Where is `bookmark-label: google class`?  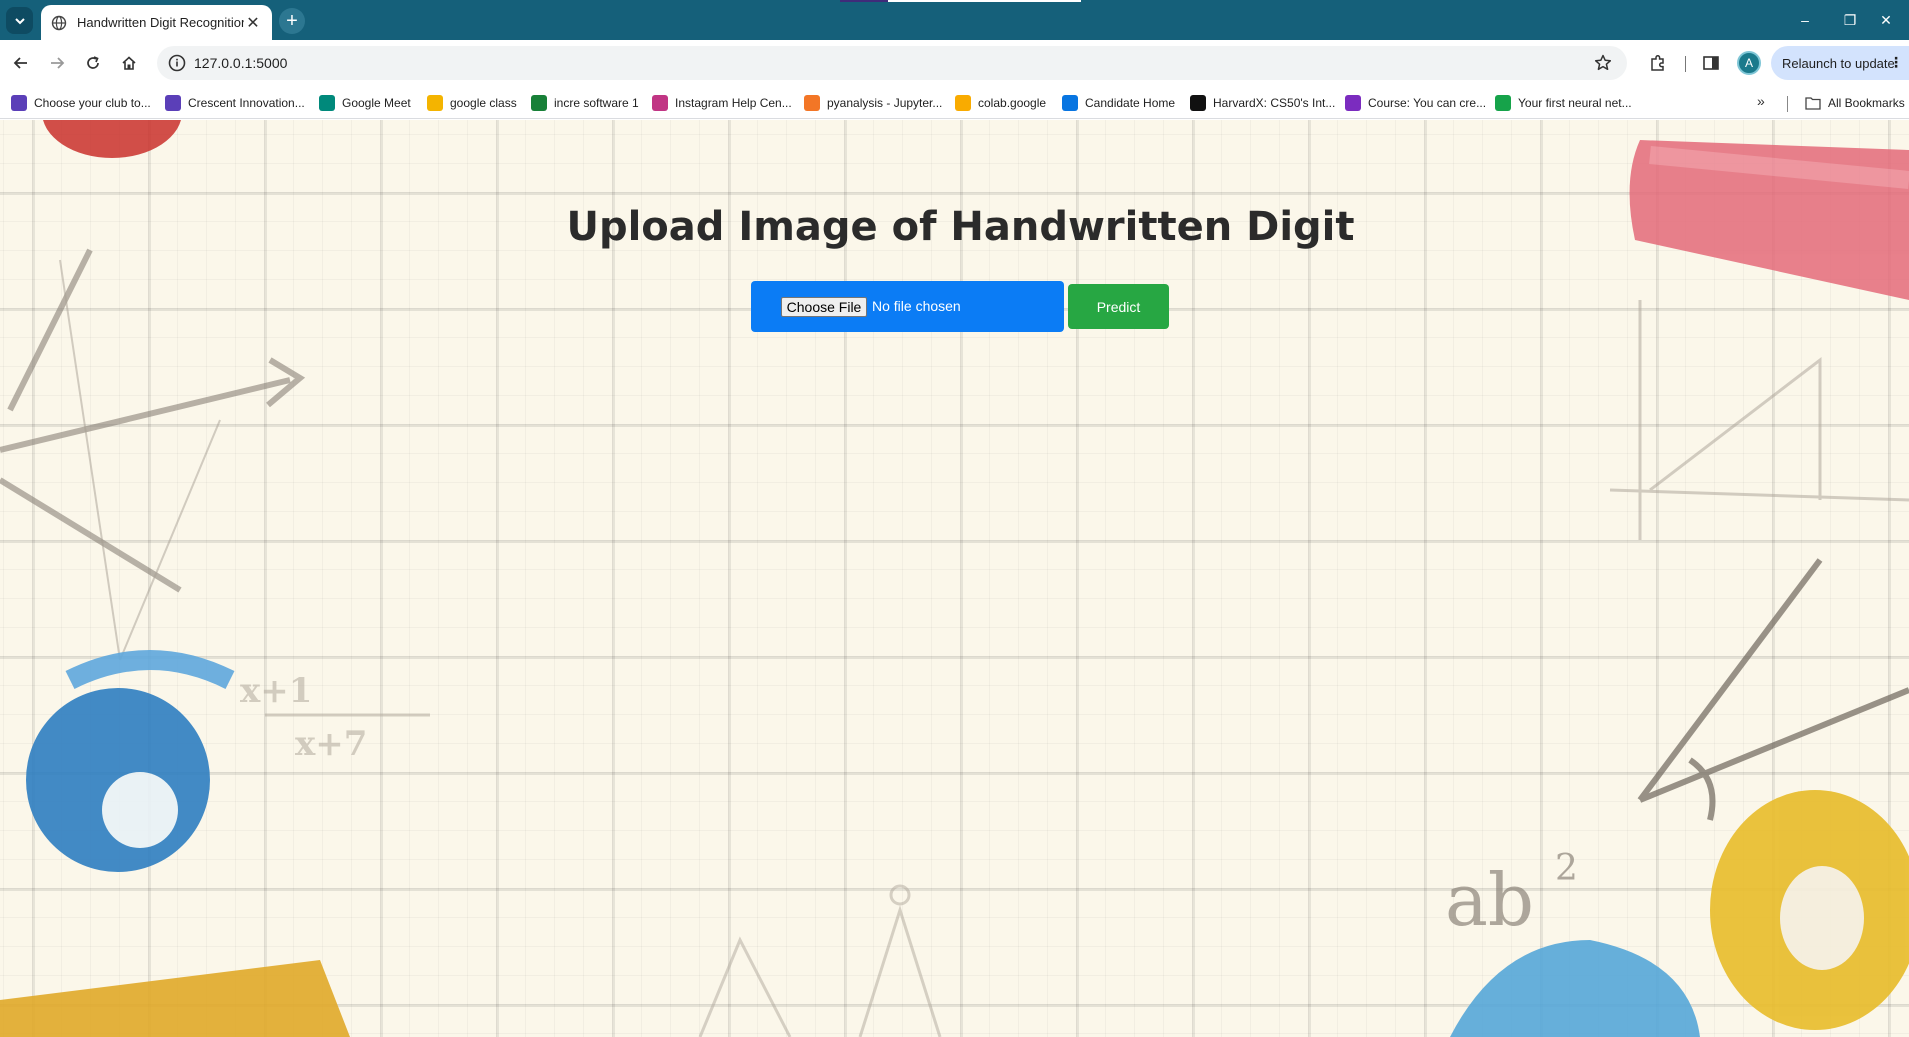
bookmark-label: google class is located at coordinates (483, 103).